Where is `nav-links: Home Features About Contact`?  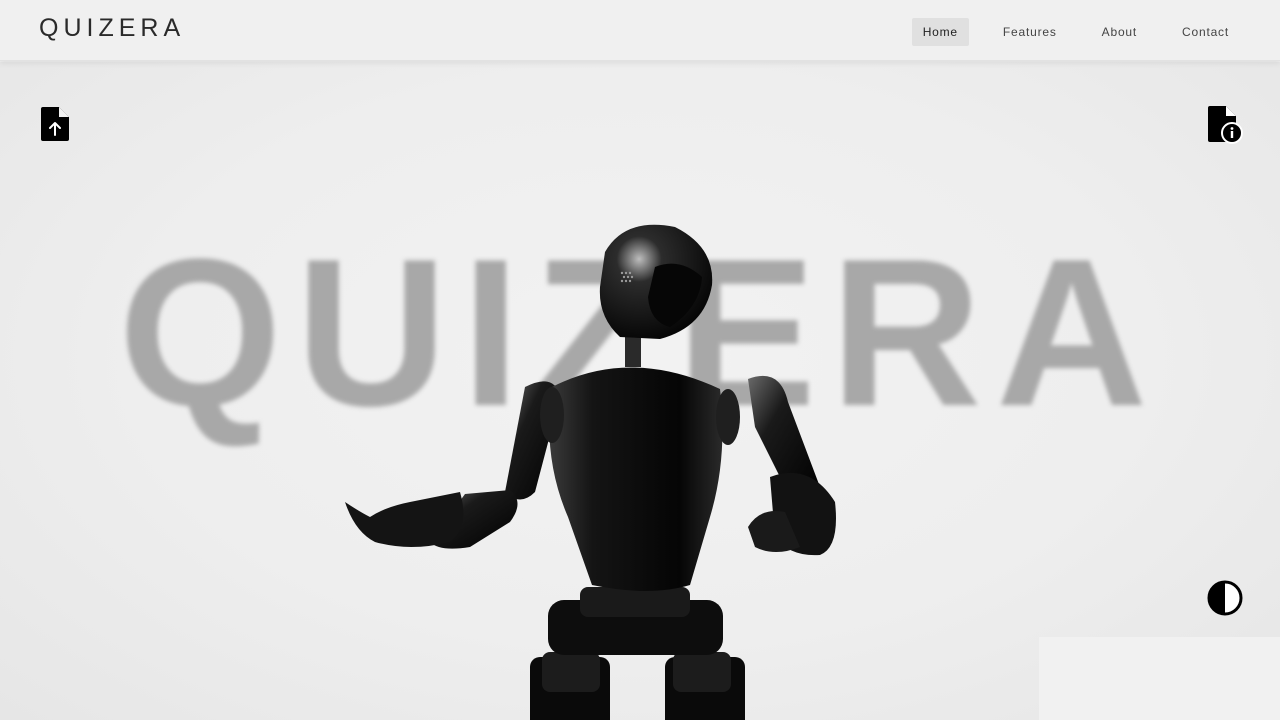 nav-links: Home Features About Contact is located at coordinates (1064, 32).